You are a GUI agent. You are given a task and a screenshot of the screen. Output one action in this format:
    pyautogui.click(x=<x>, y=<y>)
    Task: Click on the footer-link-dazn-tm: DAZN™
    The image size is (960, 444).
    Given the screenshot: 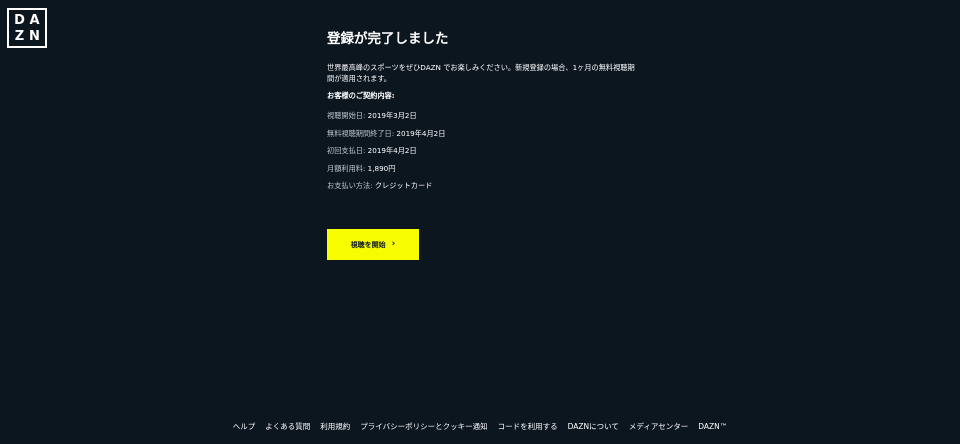 What is the action you would take?
    pyautogui.click(x=712, y=427)
    